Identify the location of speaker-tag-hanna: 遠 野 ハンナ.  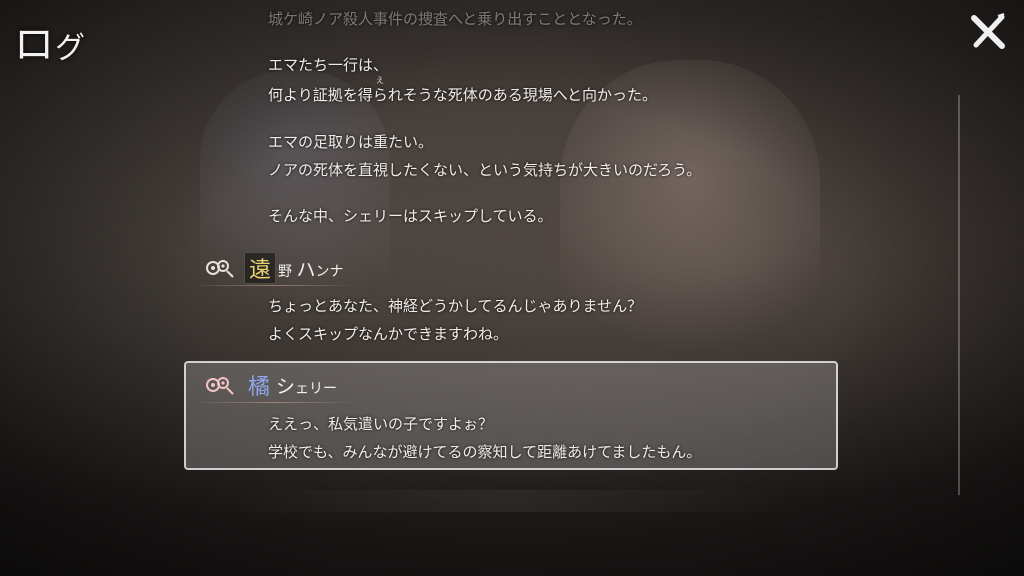
(275, 268).